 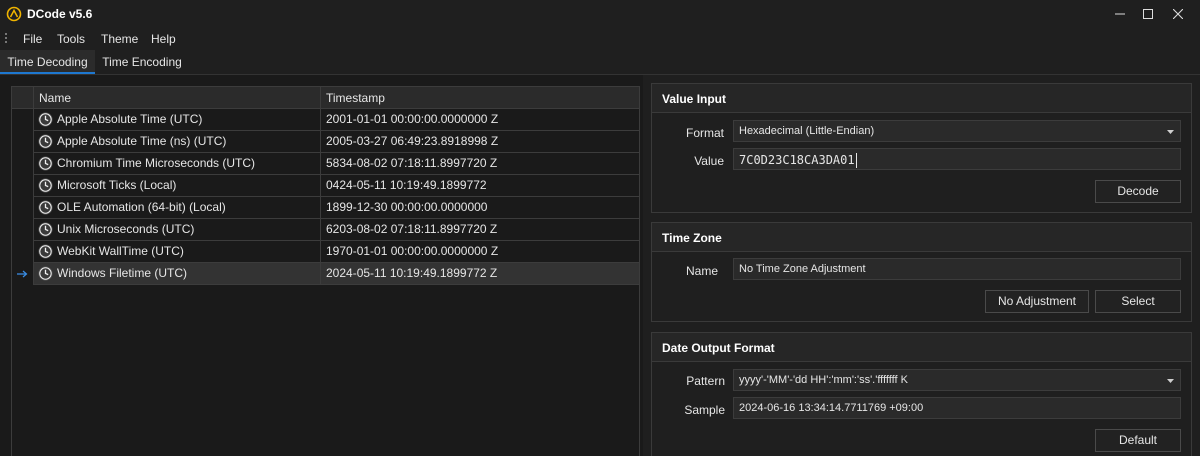 What do you see at coordinates (701, 271) in the screenshot?
I see `time-zone-name-label: Name` at bounding box center [701, 271].